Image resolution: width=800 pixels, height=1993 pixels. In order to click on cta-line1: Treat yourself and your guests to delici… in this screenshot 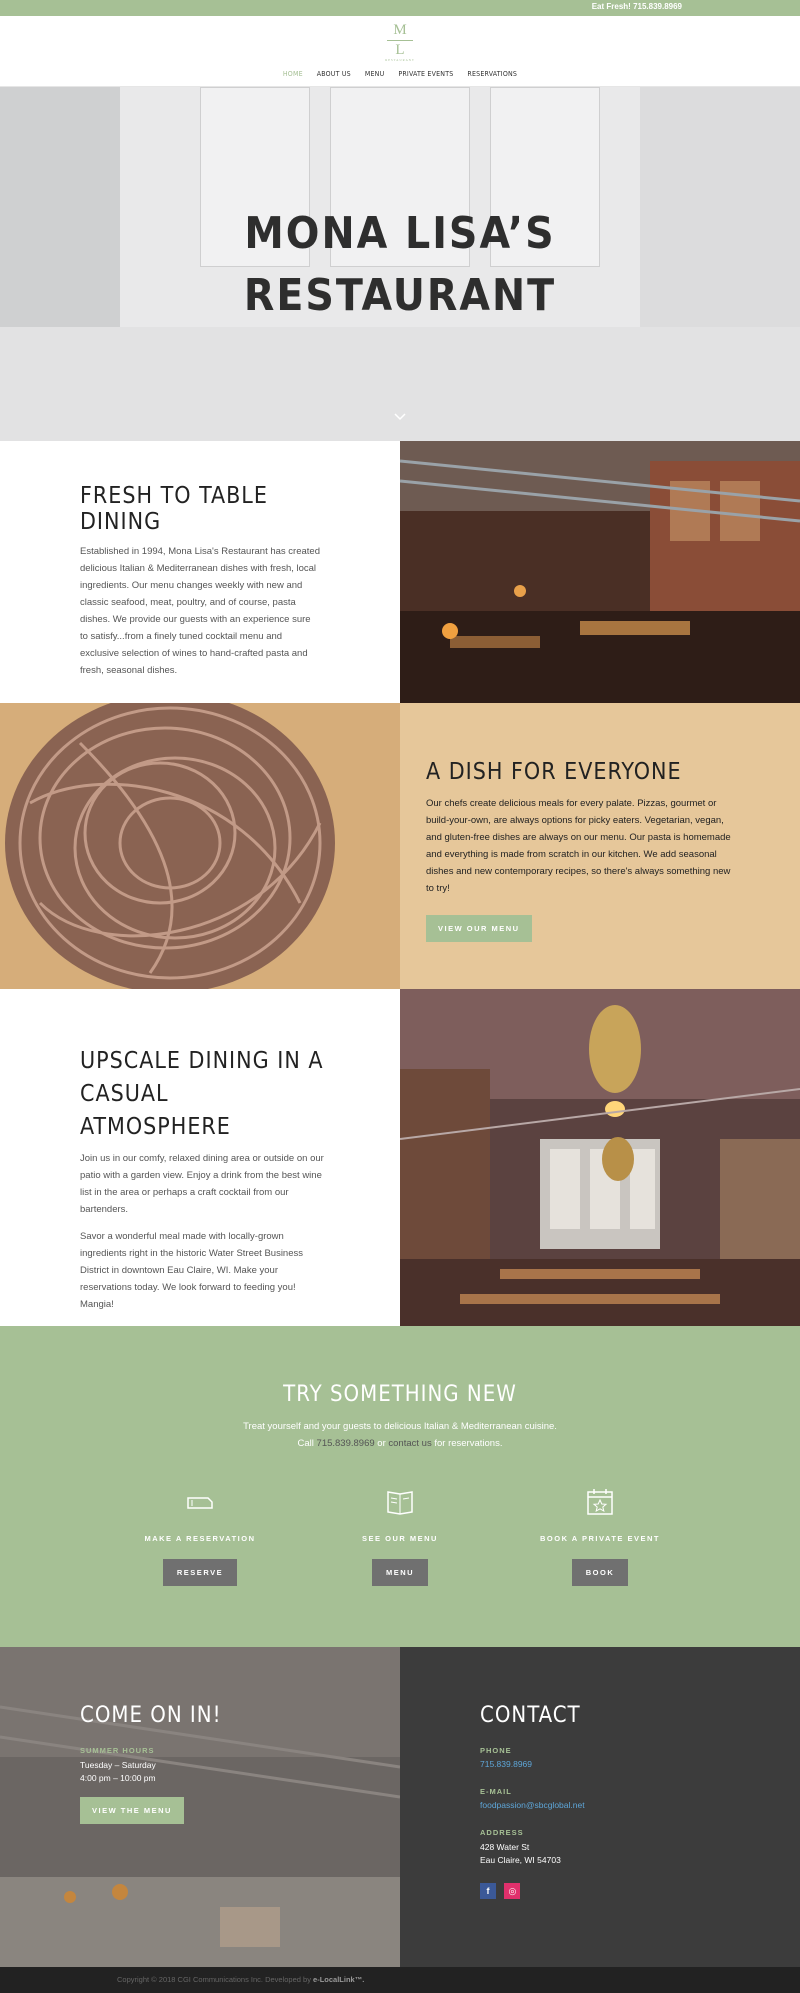, I will do `click(400, 1426)`.